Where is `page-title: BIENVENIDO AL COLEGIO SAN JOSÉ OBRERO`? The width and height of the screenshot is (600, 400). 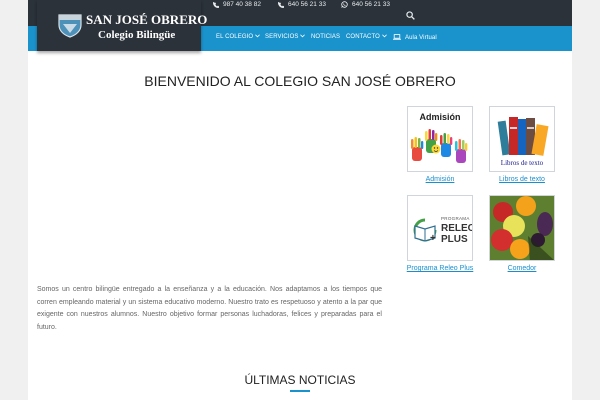 page-title: BIENVENIDO AL COLEGIO SAN JOSÉ OBRERO is located at coordinates (300, 81).